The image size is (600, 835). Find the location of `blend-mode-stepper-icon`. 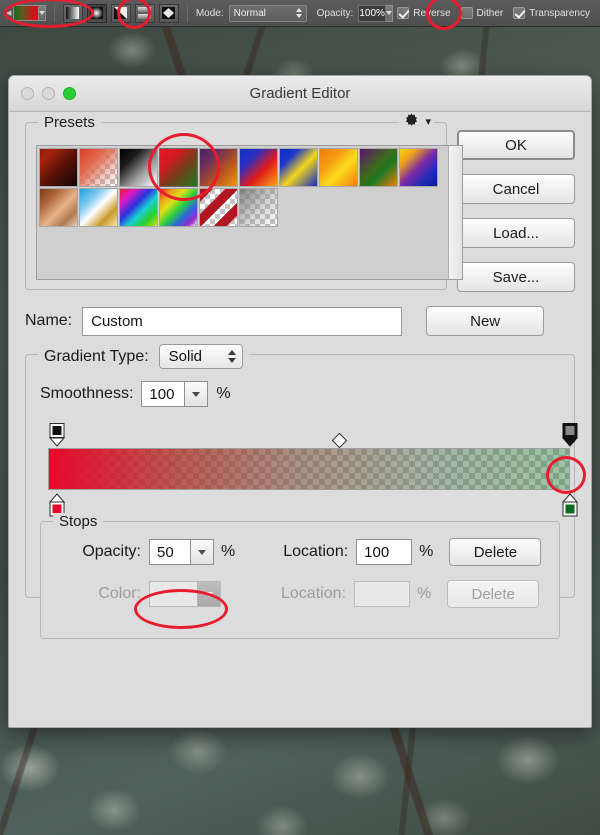

blend-mode-stepper-icon is located at coordinates (298, 13).